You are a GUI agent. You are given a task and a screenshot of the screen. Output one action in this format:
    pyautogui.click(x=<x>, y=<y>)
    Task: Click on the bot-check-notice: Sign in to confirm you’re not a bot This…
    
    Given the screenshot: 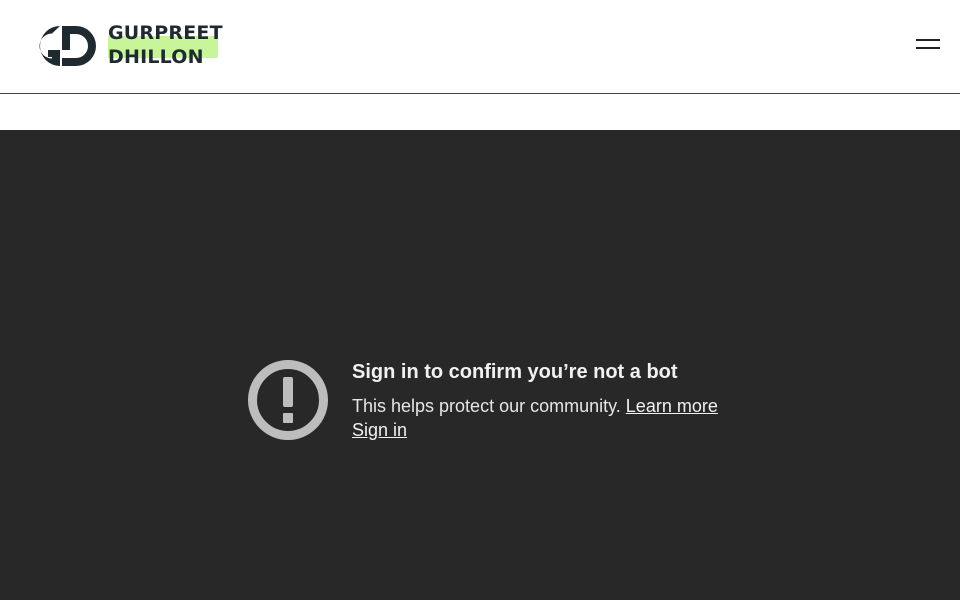 What is the action you would take?
    pyautogui.click(x=498, y=405)
    